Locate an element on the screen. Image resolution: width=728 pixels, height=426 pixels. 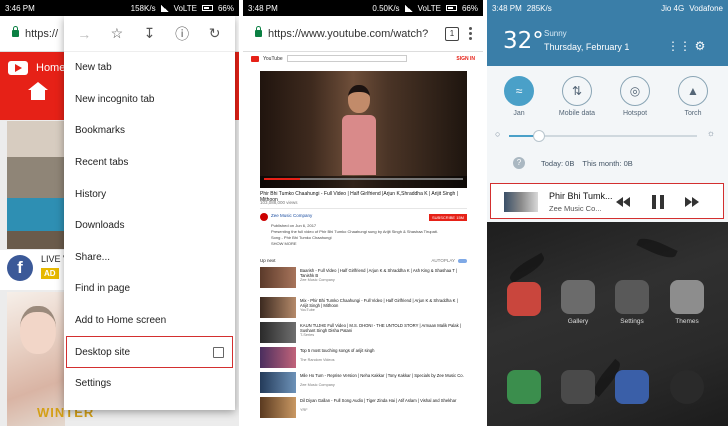
menu-item-new-tab: New tab is located at coordinates (149, 68).